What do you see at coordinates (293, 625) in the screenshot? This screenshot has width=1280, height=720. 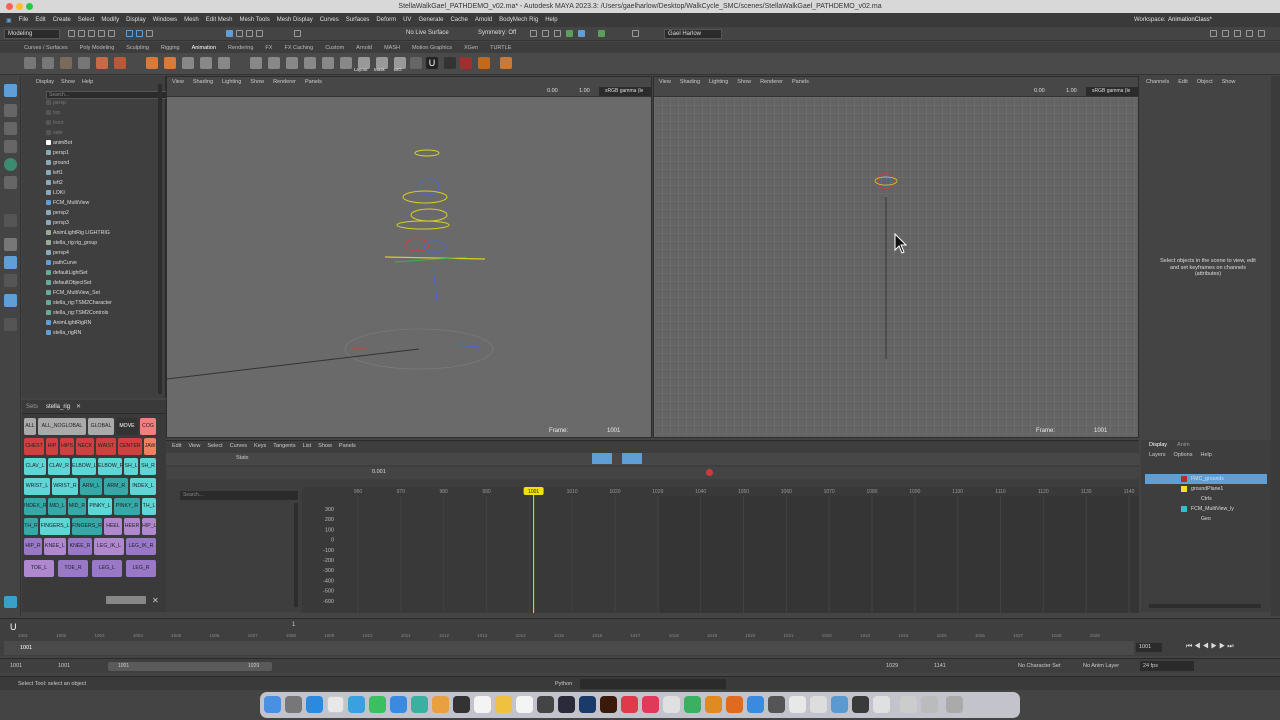 I see `time-slider-left-value: 1` at bounding box center [293, 625].